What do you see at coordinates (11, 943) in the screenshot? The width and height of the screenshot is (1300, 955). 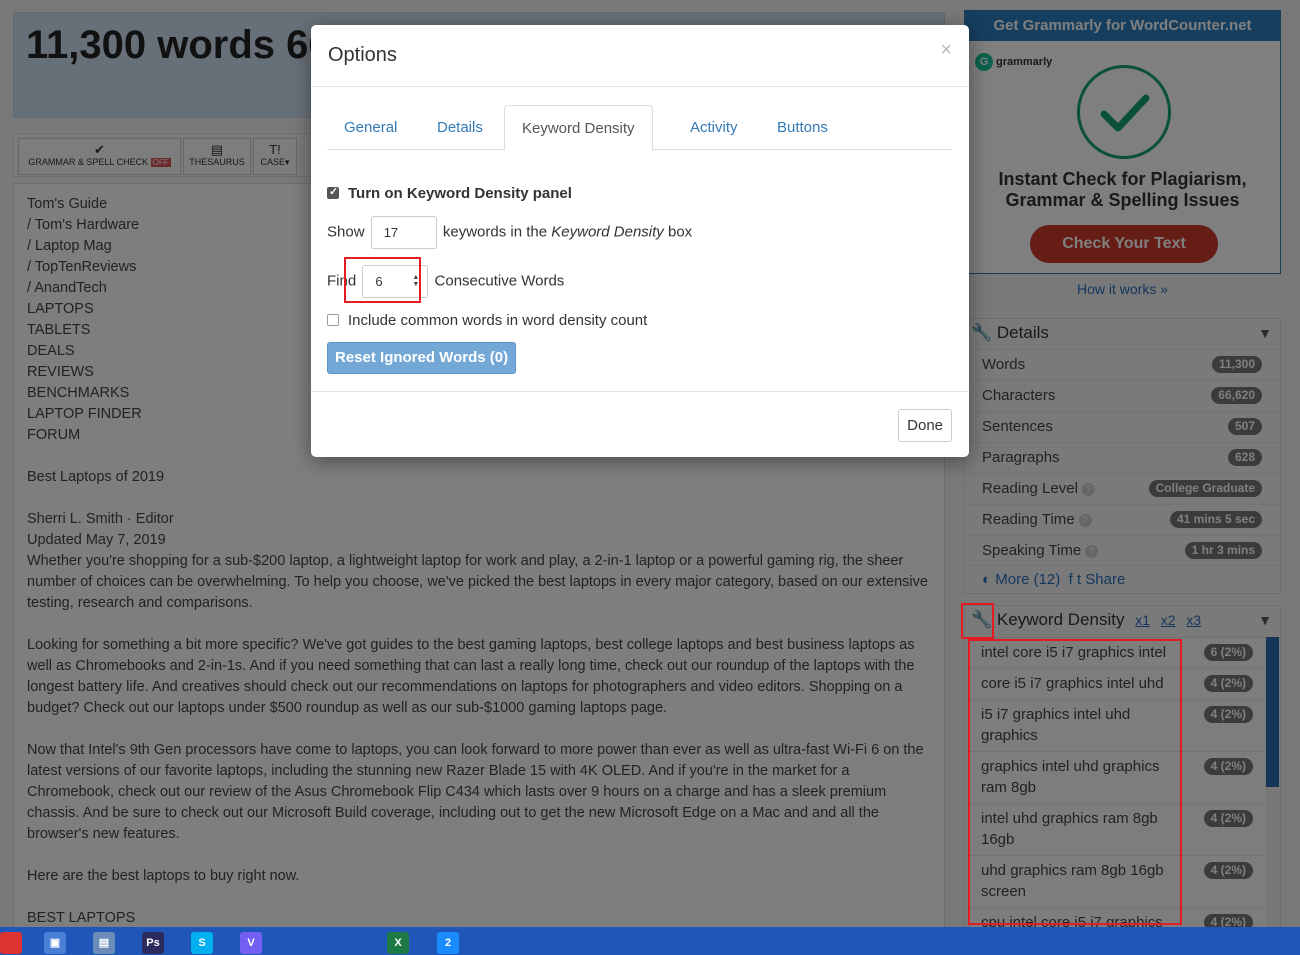 I see `chrome-icon` at bounding box center [11, 943].